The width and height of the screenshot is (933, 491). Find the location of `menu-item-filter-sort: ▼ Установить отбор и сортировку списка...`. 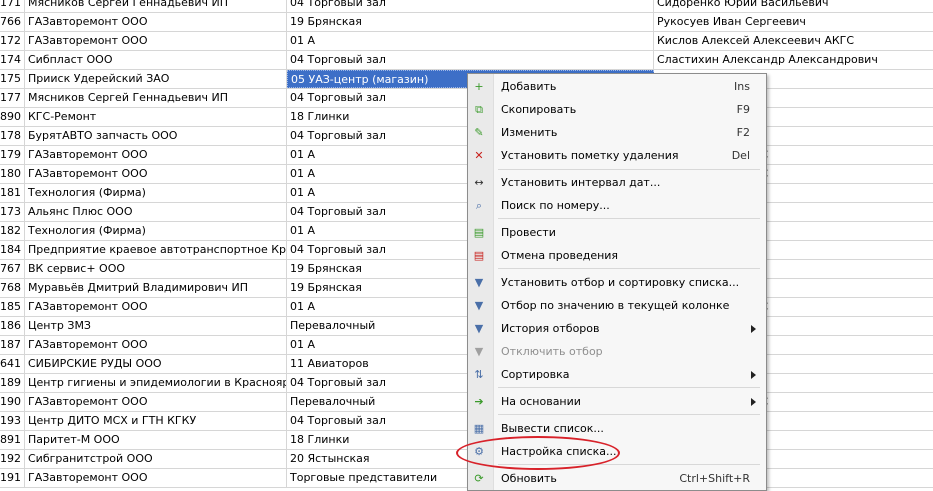

menu-item-filter-sort: ▼ Установить отбор и сортировку списка... is located at coordinates (617, 283).